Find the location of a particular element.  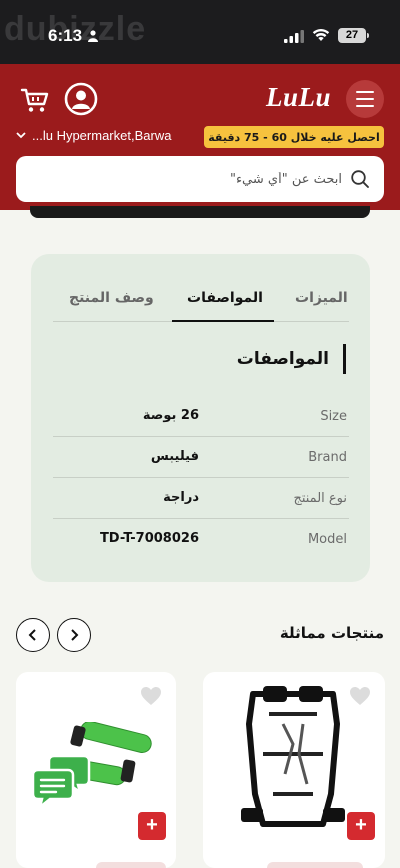

similar-products-title: منتجات مماثلة is located at coordinates (331, 633).